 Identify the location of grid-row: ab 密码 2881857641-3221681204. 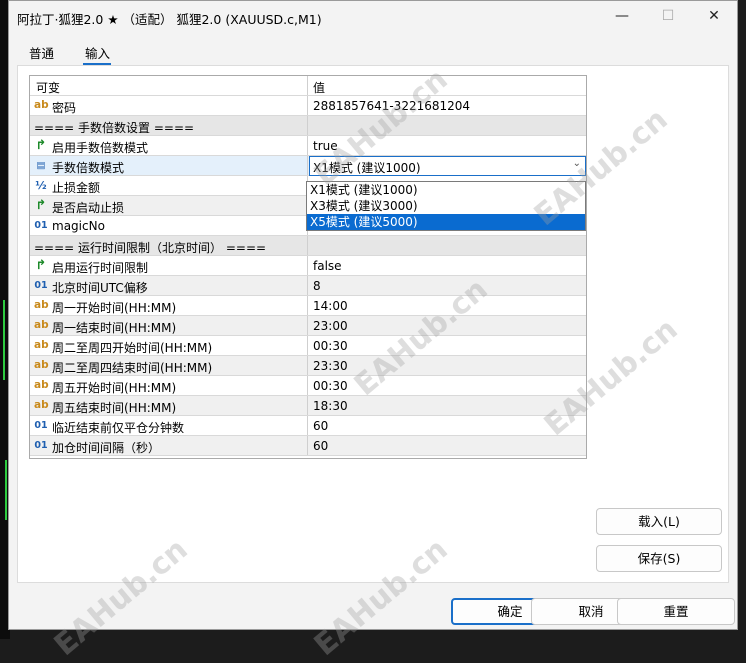
(308, 106).